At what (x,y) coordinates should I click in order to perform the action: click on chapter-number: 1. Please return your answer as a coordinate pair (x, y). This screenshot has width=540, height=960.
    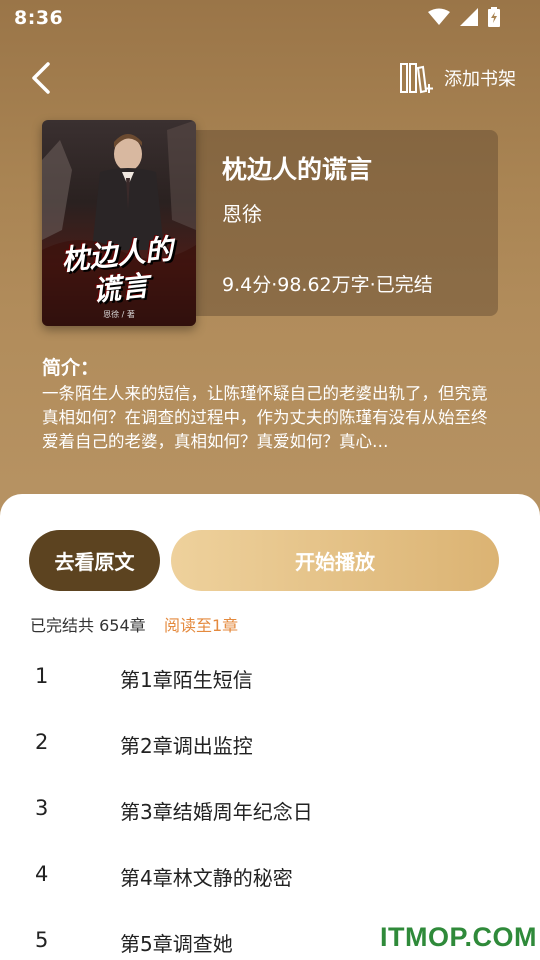
    Looking at the image, I should click on (42, 676).